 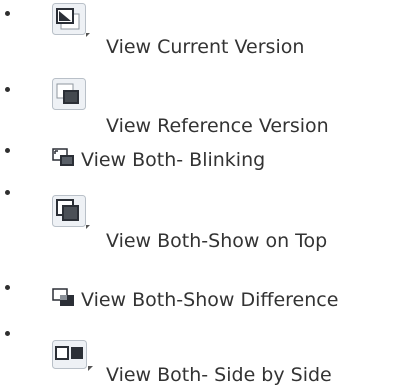 What do you see at coordinates (219, 375) in the screenshot?
I see `view-both-side-by-side-label: View Both- Side by Side` at bounding box center [219, 375].